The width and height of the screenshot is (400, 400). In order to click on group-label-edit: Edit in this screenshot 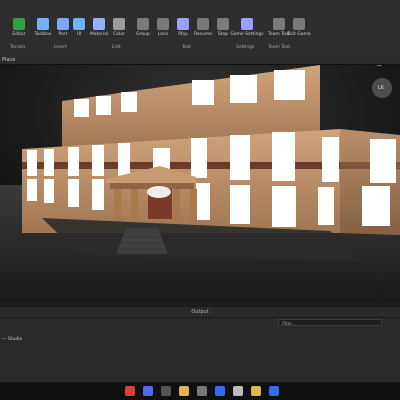, I will do `click(116, 47)`.